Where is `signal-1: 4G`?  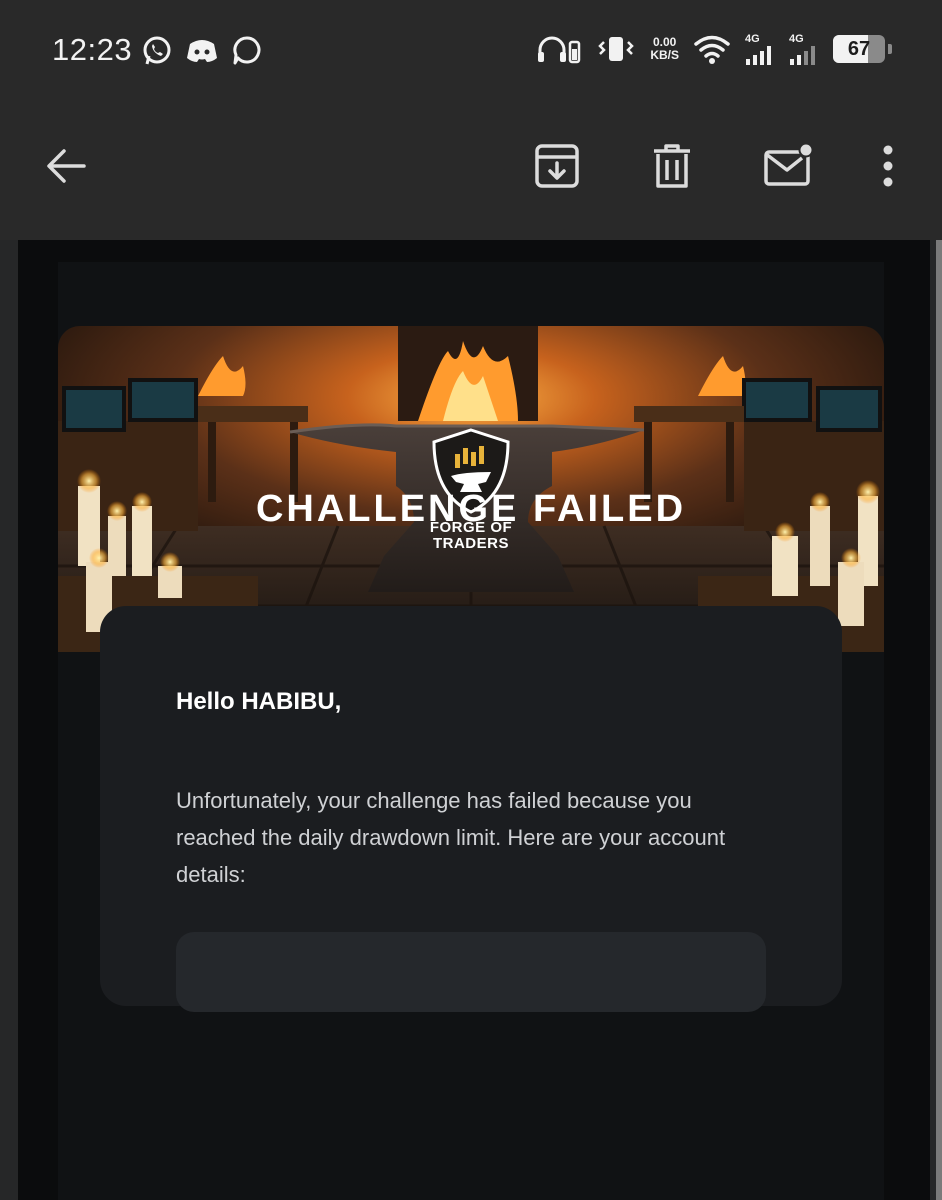
signal-1: 4G is located at coordinates (760, 48).